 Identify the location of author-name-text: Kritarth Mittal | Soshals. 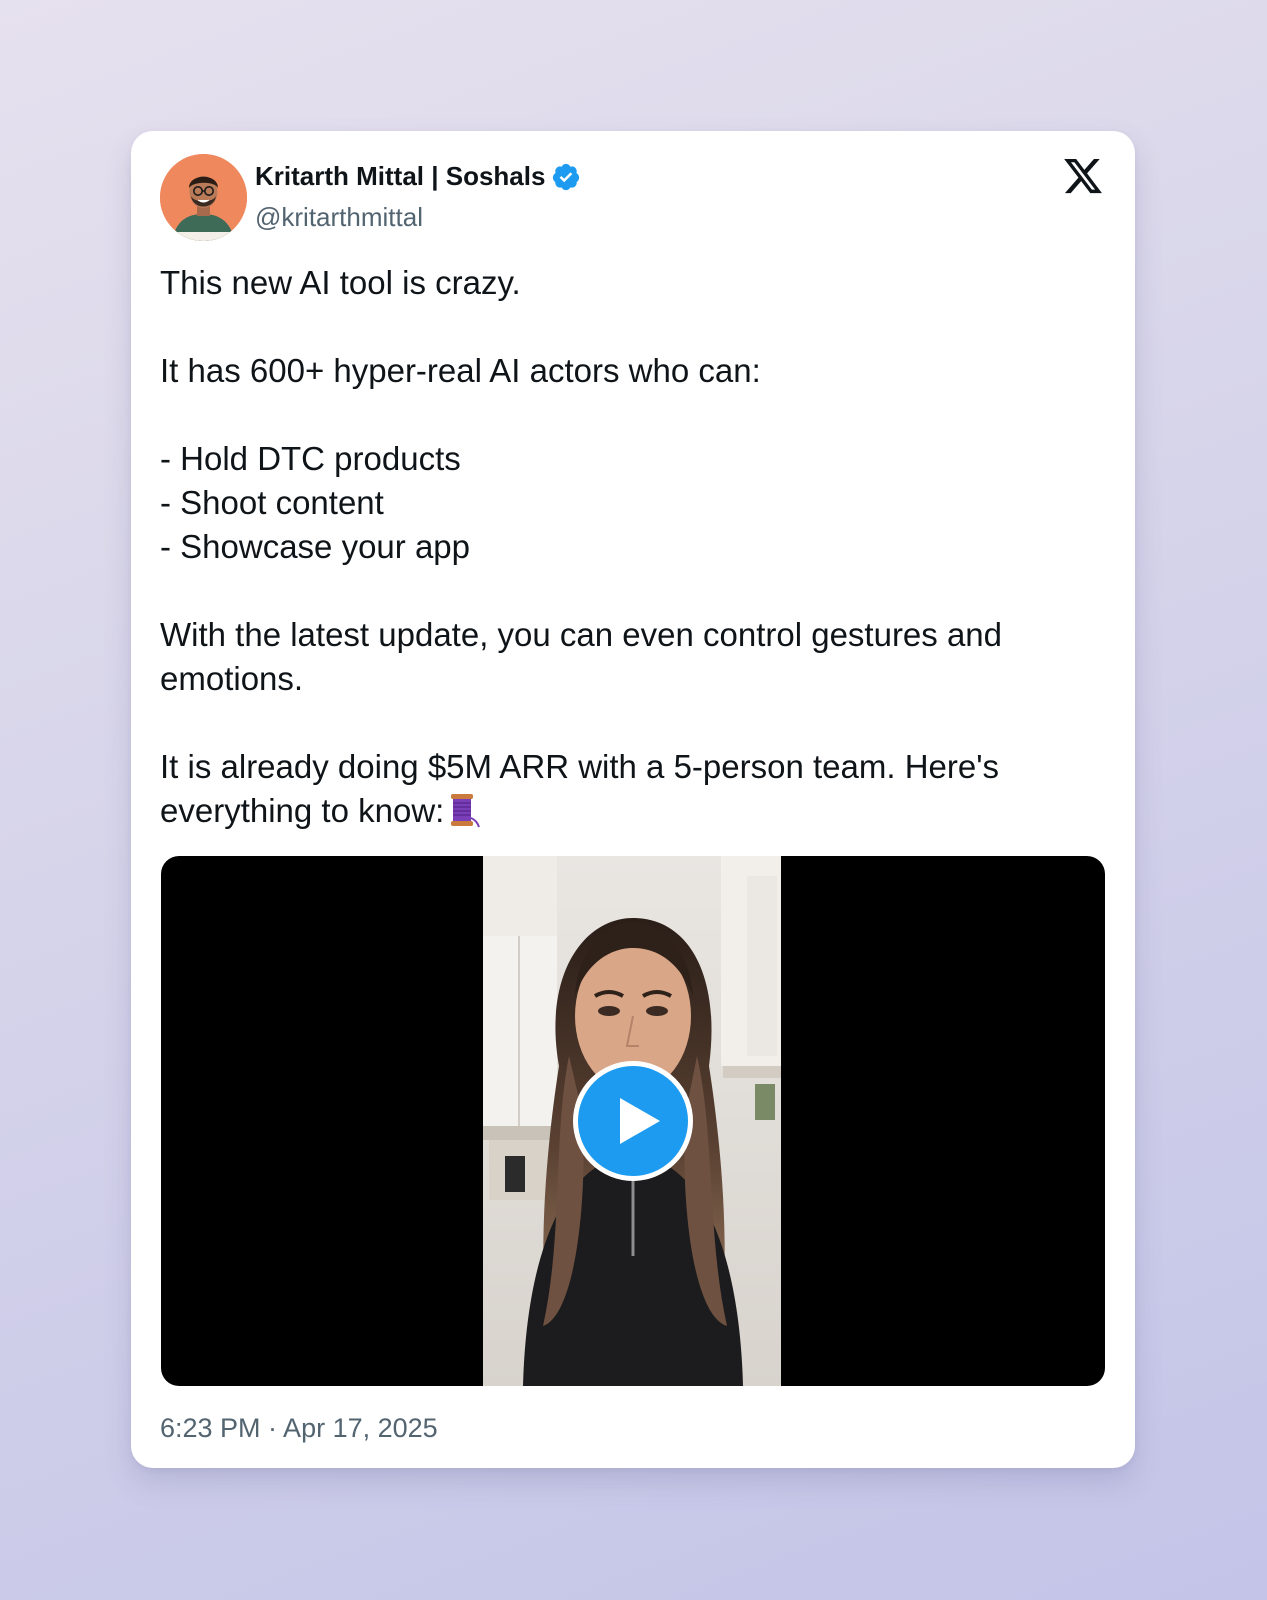
(400, 176).